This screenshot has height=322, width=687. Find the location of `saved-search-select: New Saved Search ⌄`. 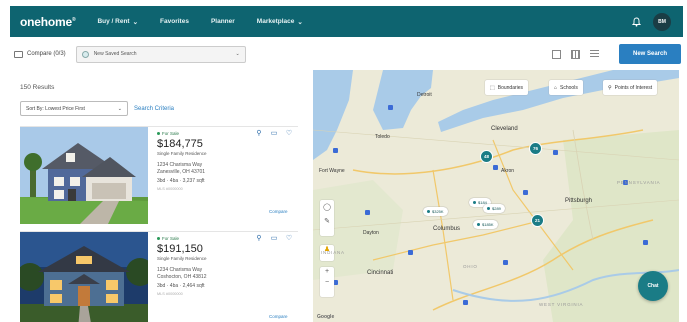

saved-search-select: New Saved Search ⌄ is located at coordinates (160, 54).